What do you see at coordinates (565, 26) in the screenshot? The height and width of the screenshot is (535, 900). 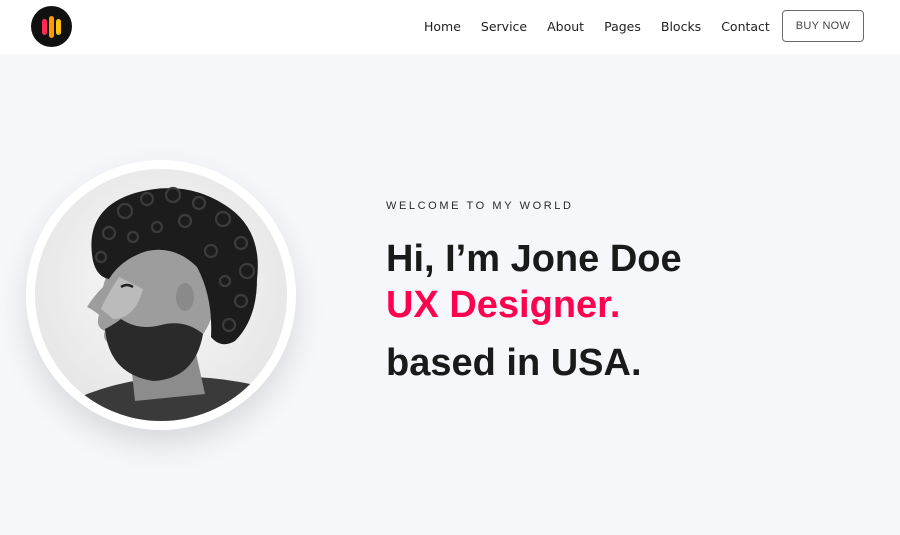 I see `nav-item-about: About` at bounding box center [565, 26].